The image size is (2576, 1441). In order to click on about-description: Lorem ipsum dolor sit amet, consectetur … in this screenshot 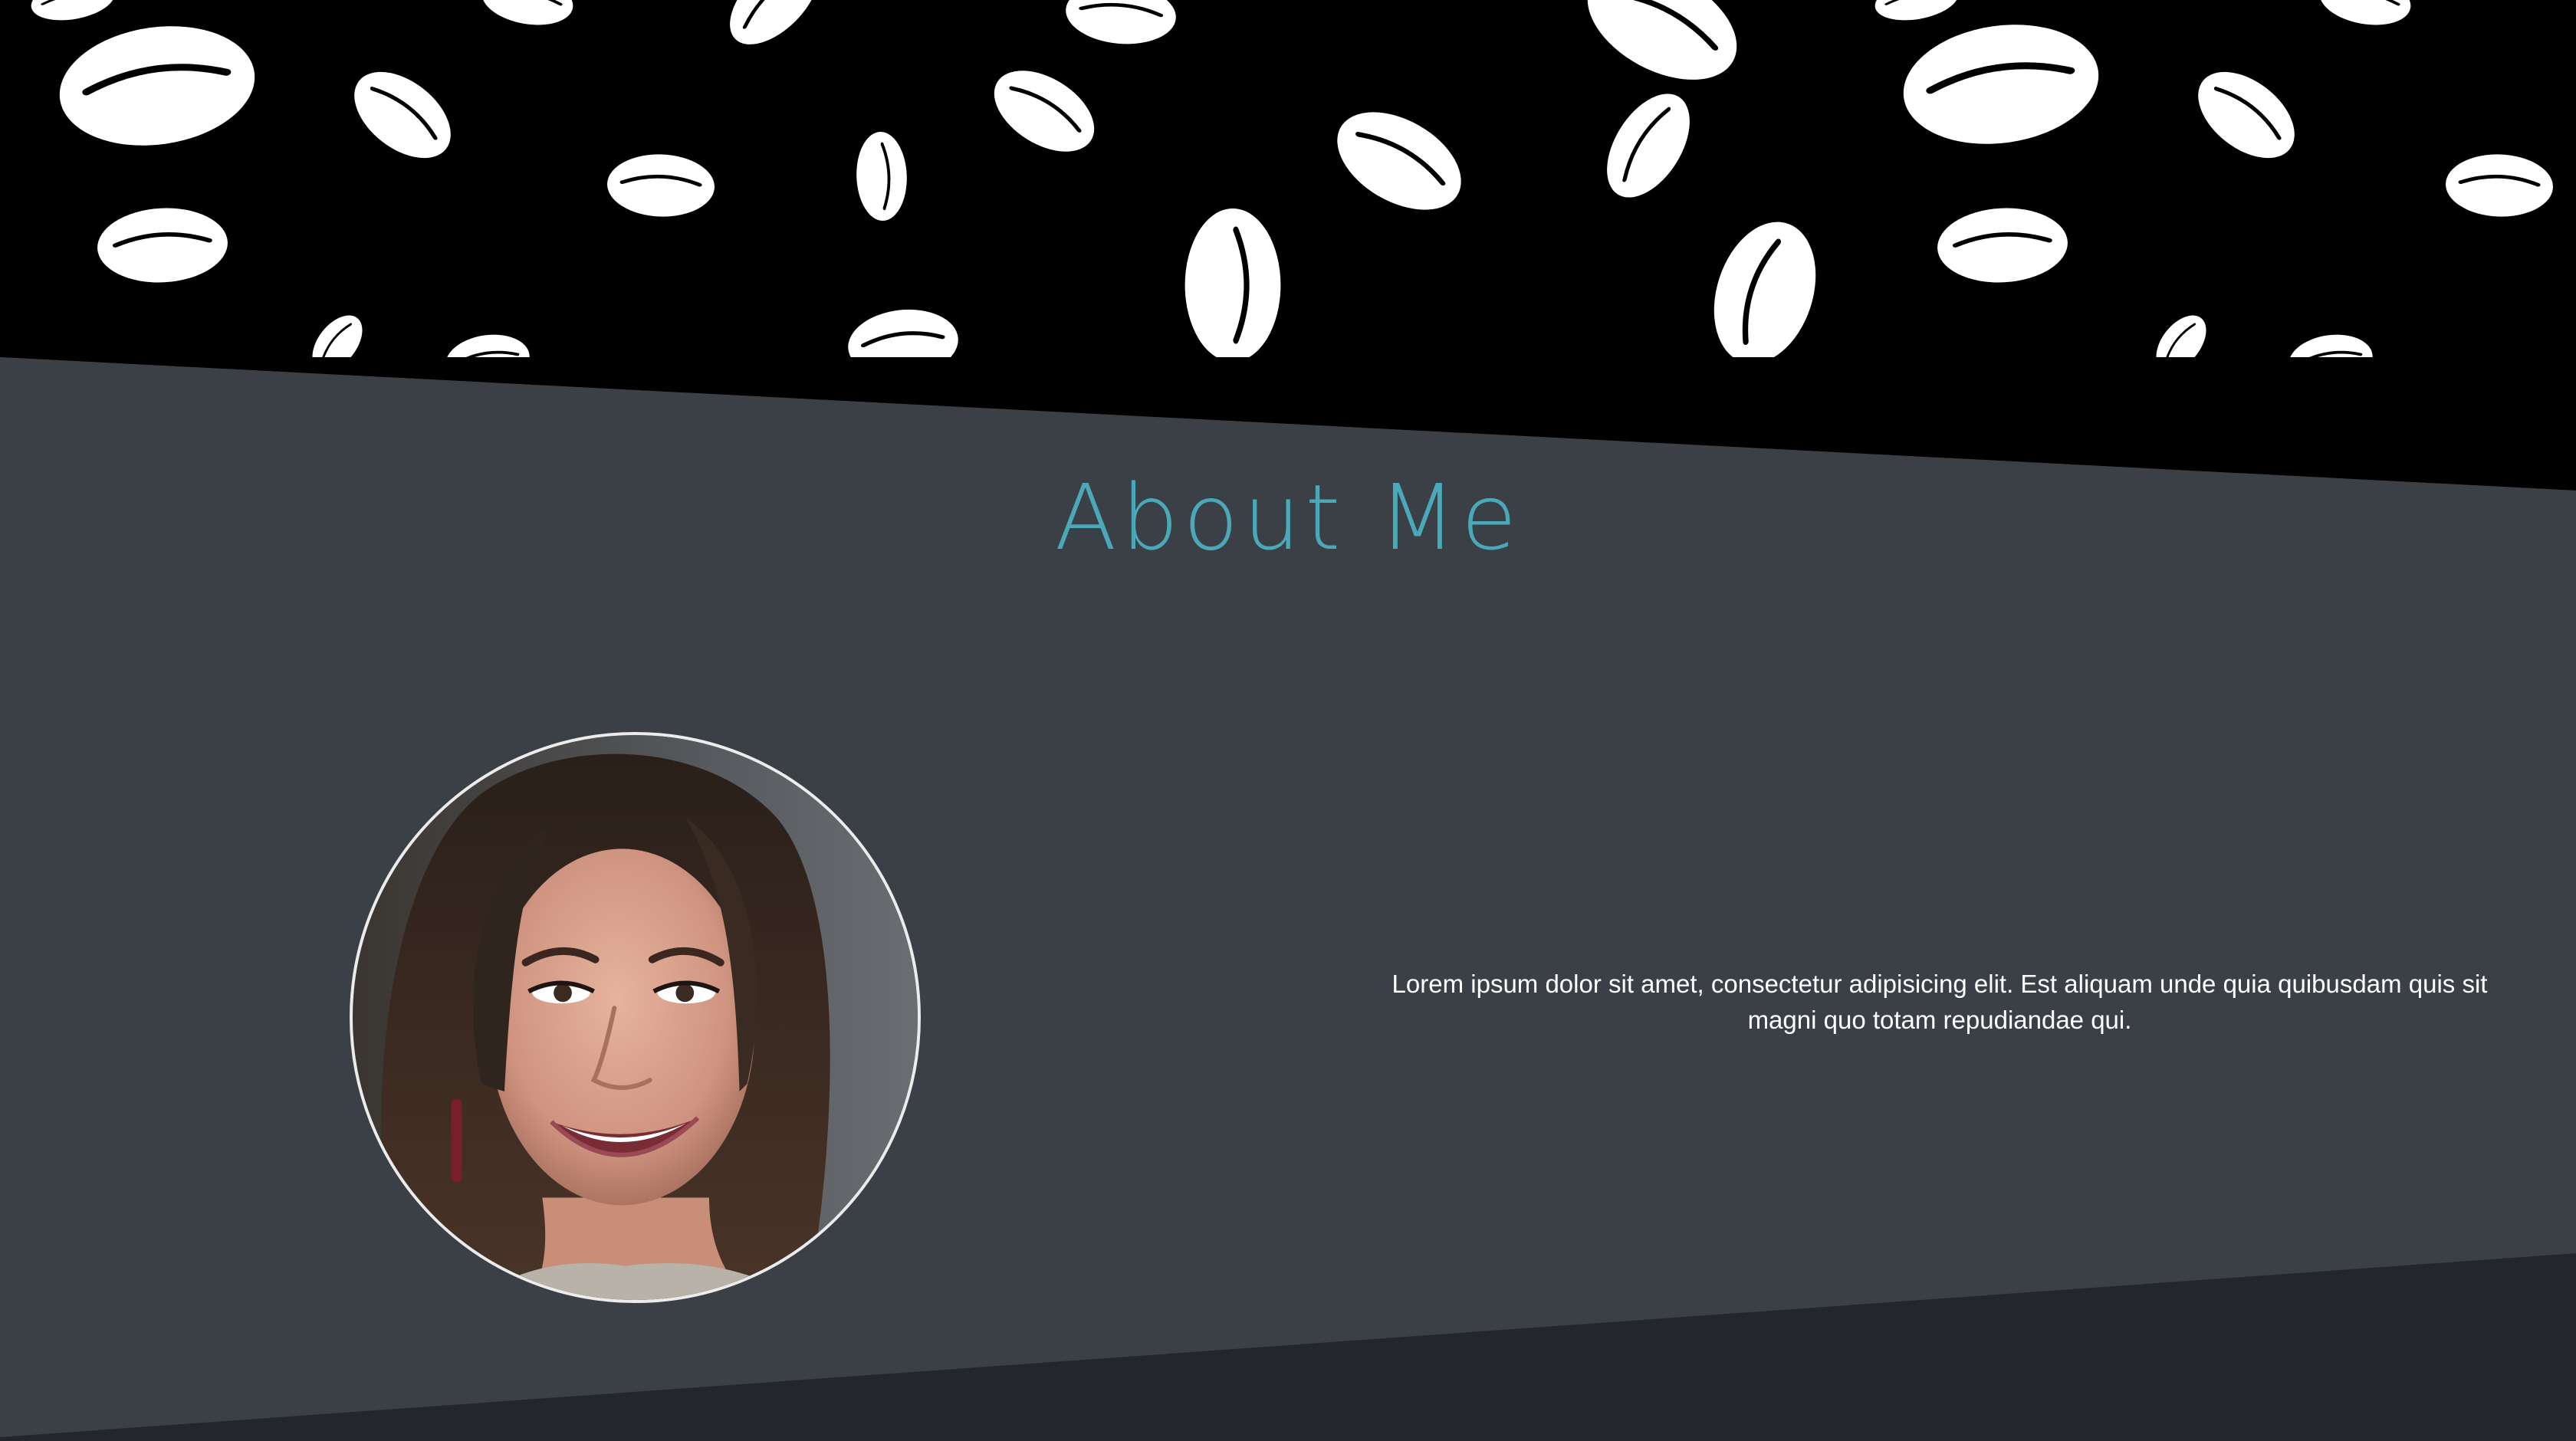, I will do `click(1940, 1002)`.